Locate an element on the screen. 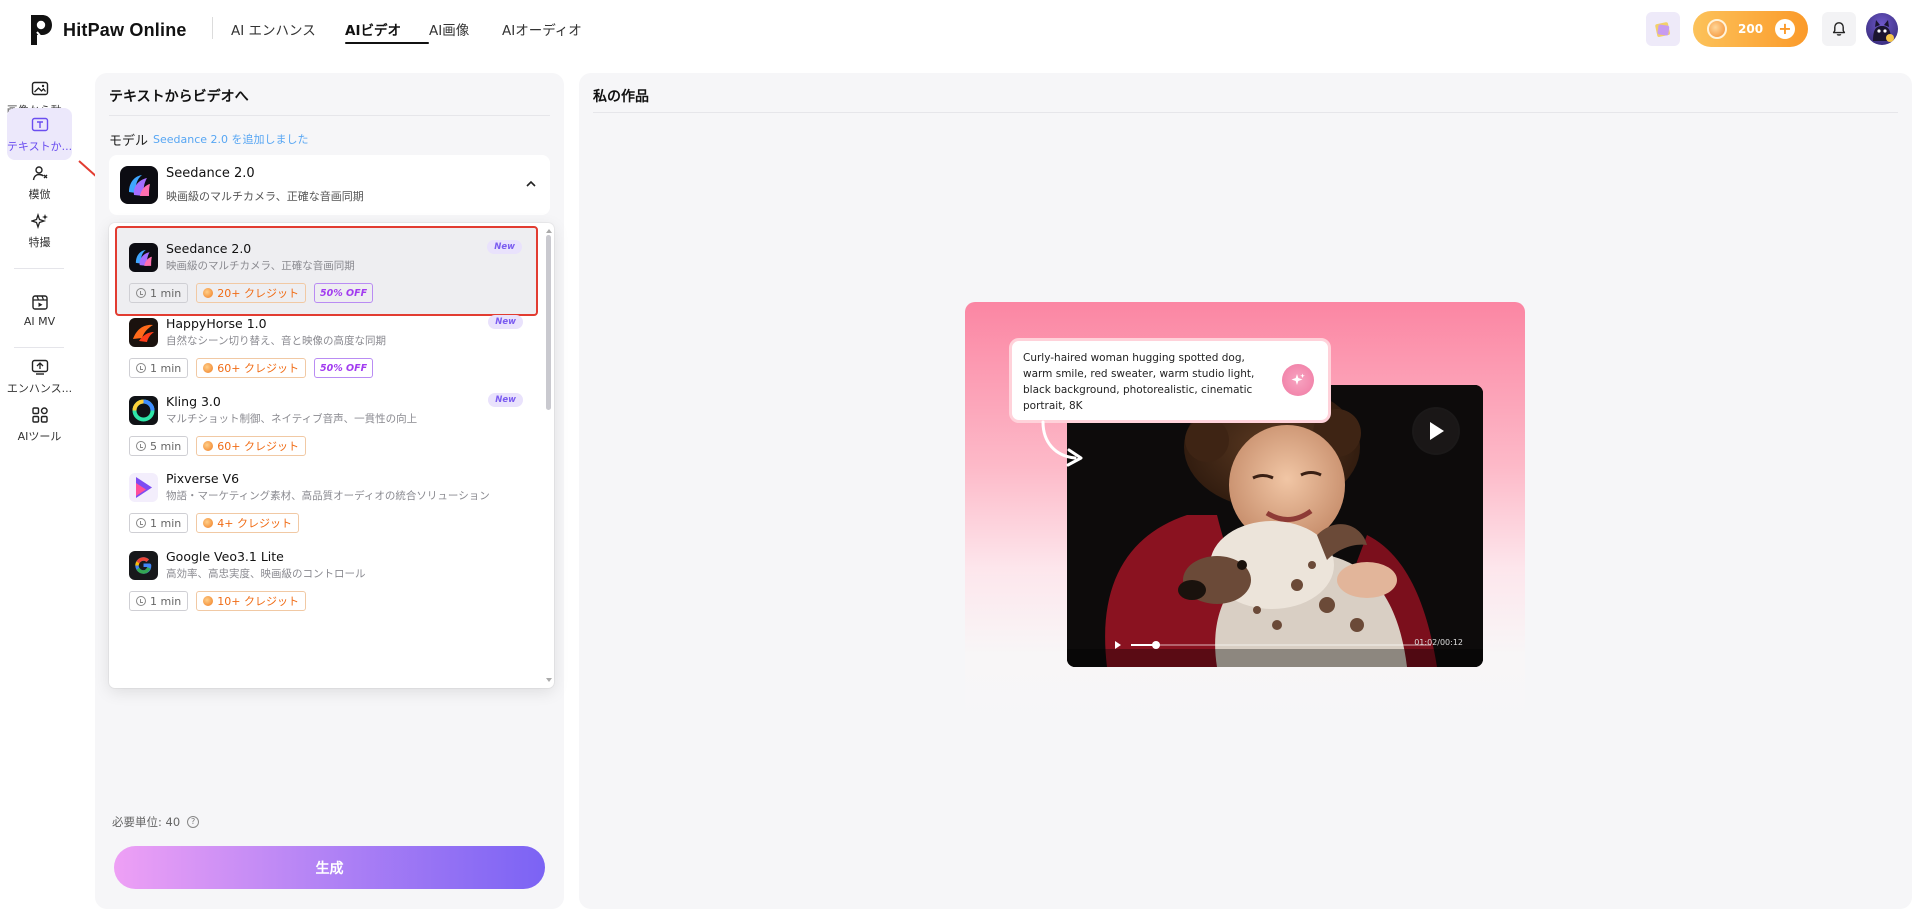  model-name: Pixverse V6 is located at coordinates (203, 478).